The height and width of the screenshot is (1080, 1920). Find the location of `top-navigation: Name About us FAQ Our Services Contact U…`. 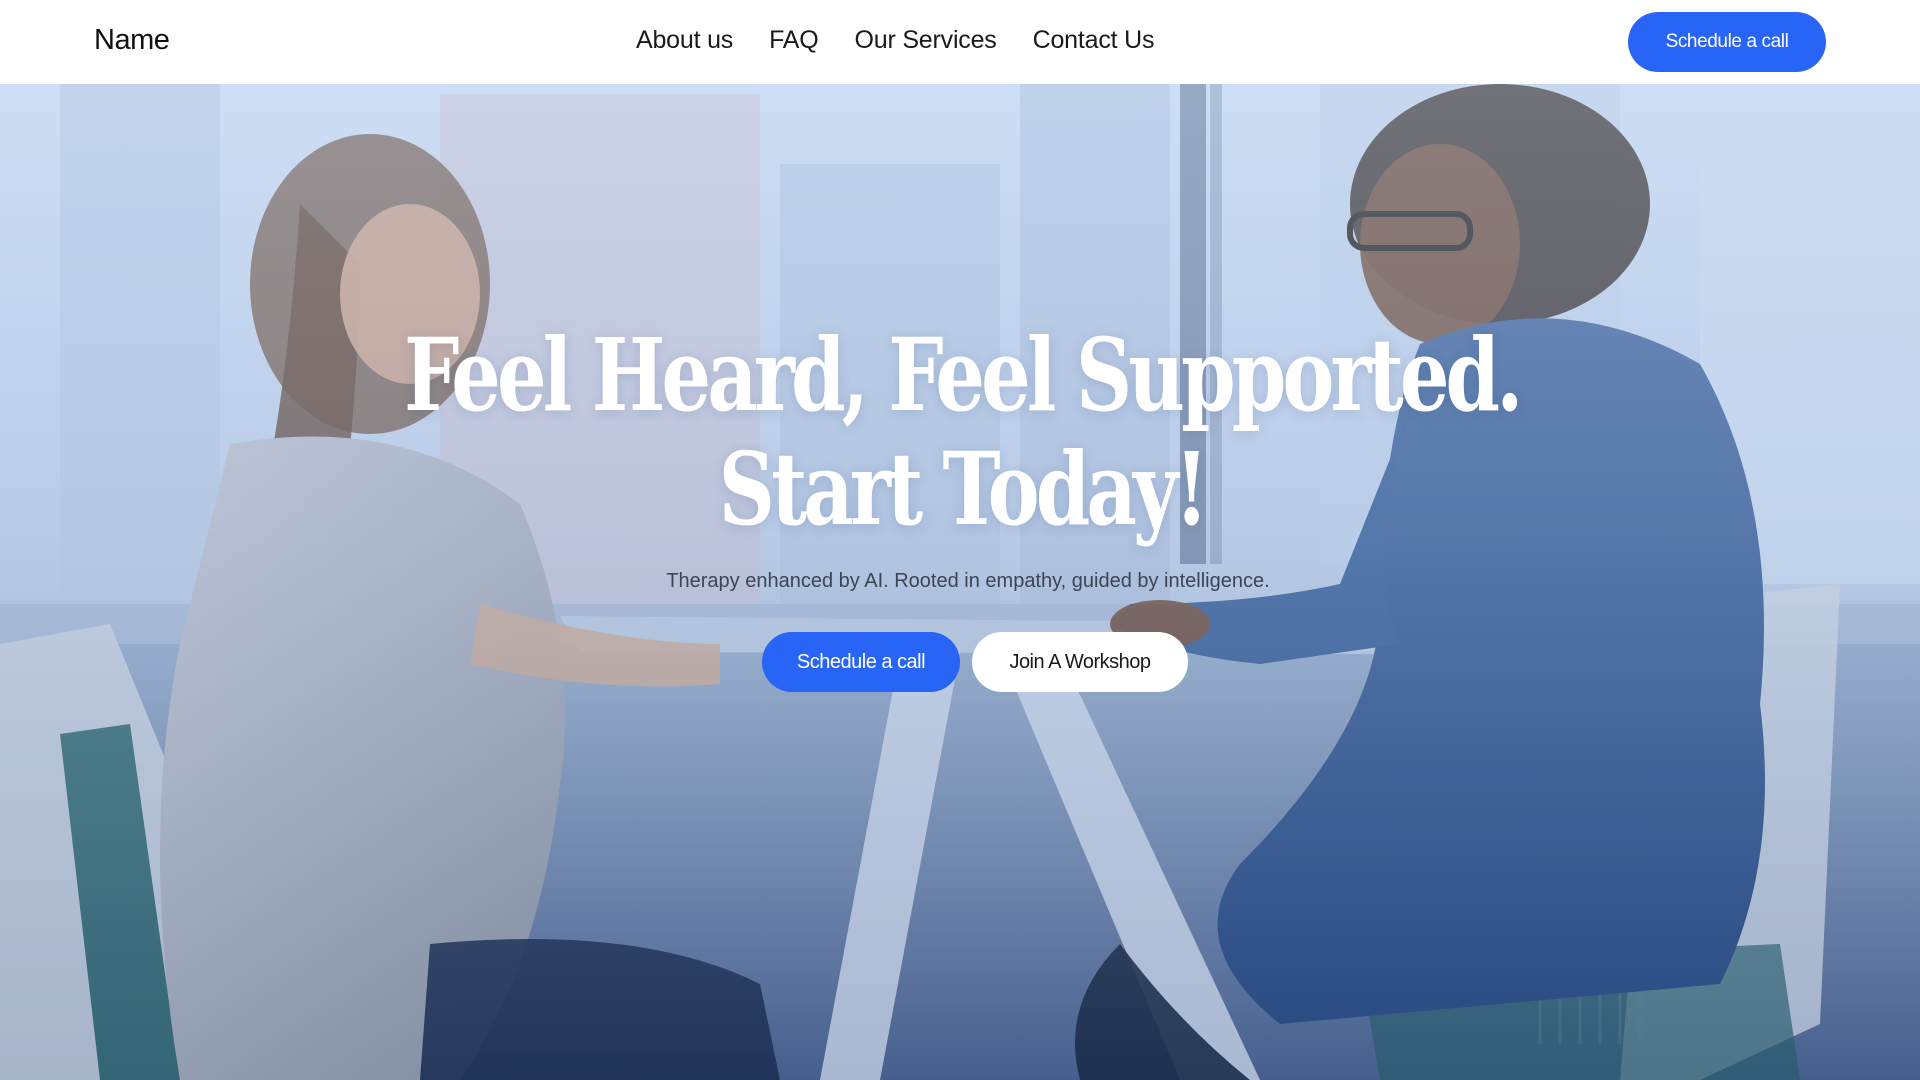

top-navigation: Name About us FAQ Our Services Contact U… is located at coordinates (960, 42).